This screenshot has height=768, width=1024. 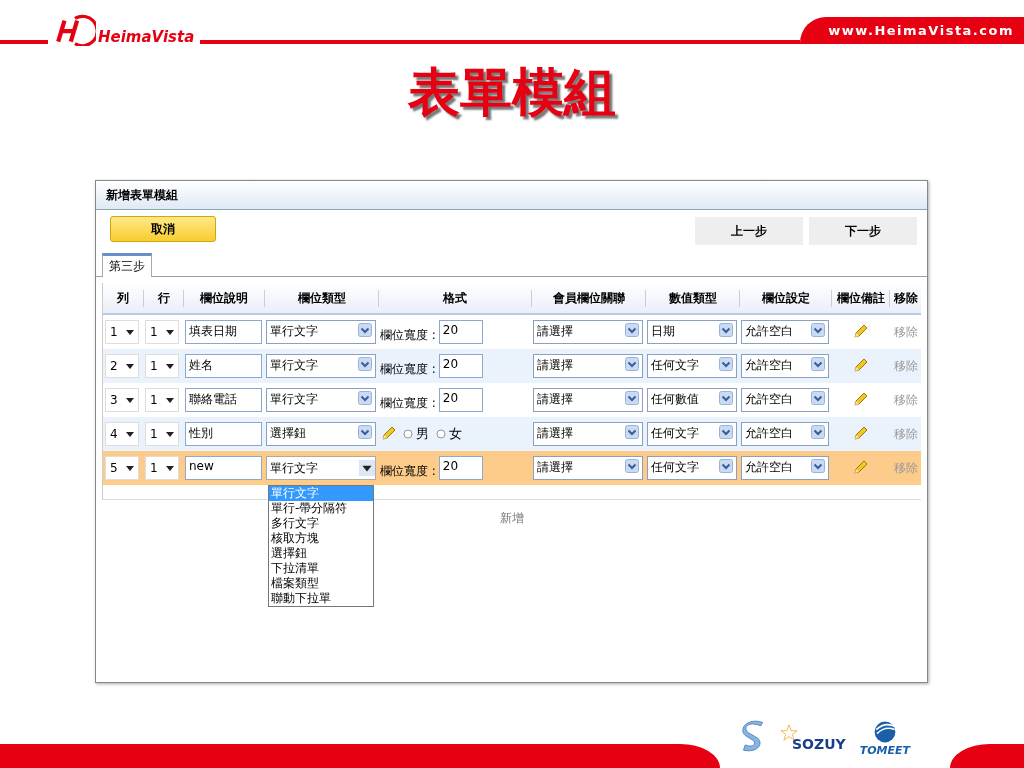 What do you see at coordinates (163, 297) in the screenshot?
I see `column-header: 行` at bounding box center [163, 297].